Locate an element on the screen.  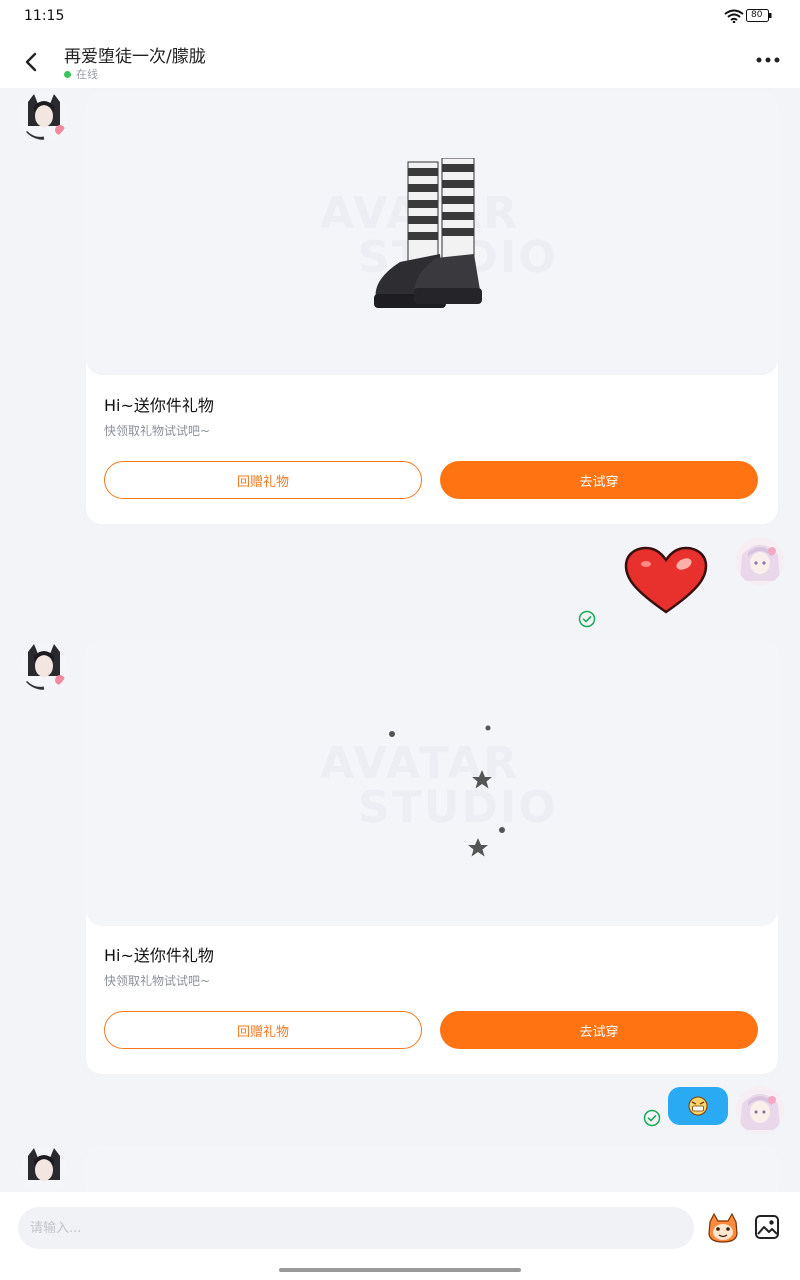
more-icon is located at coordinates (768, 60).